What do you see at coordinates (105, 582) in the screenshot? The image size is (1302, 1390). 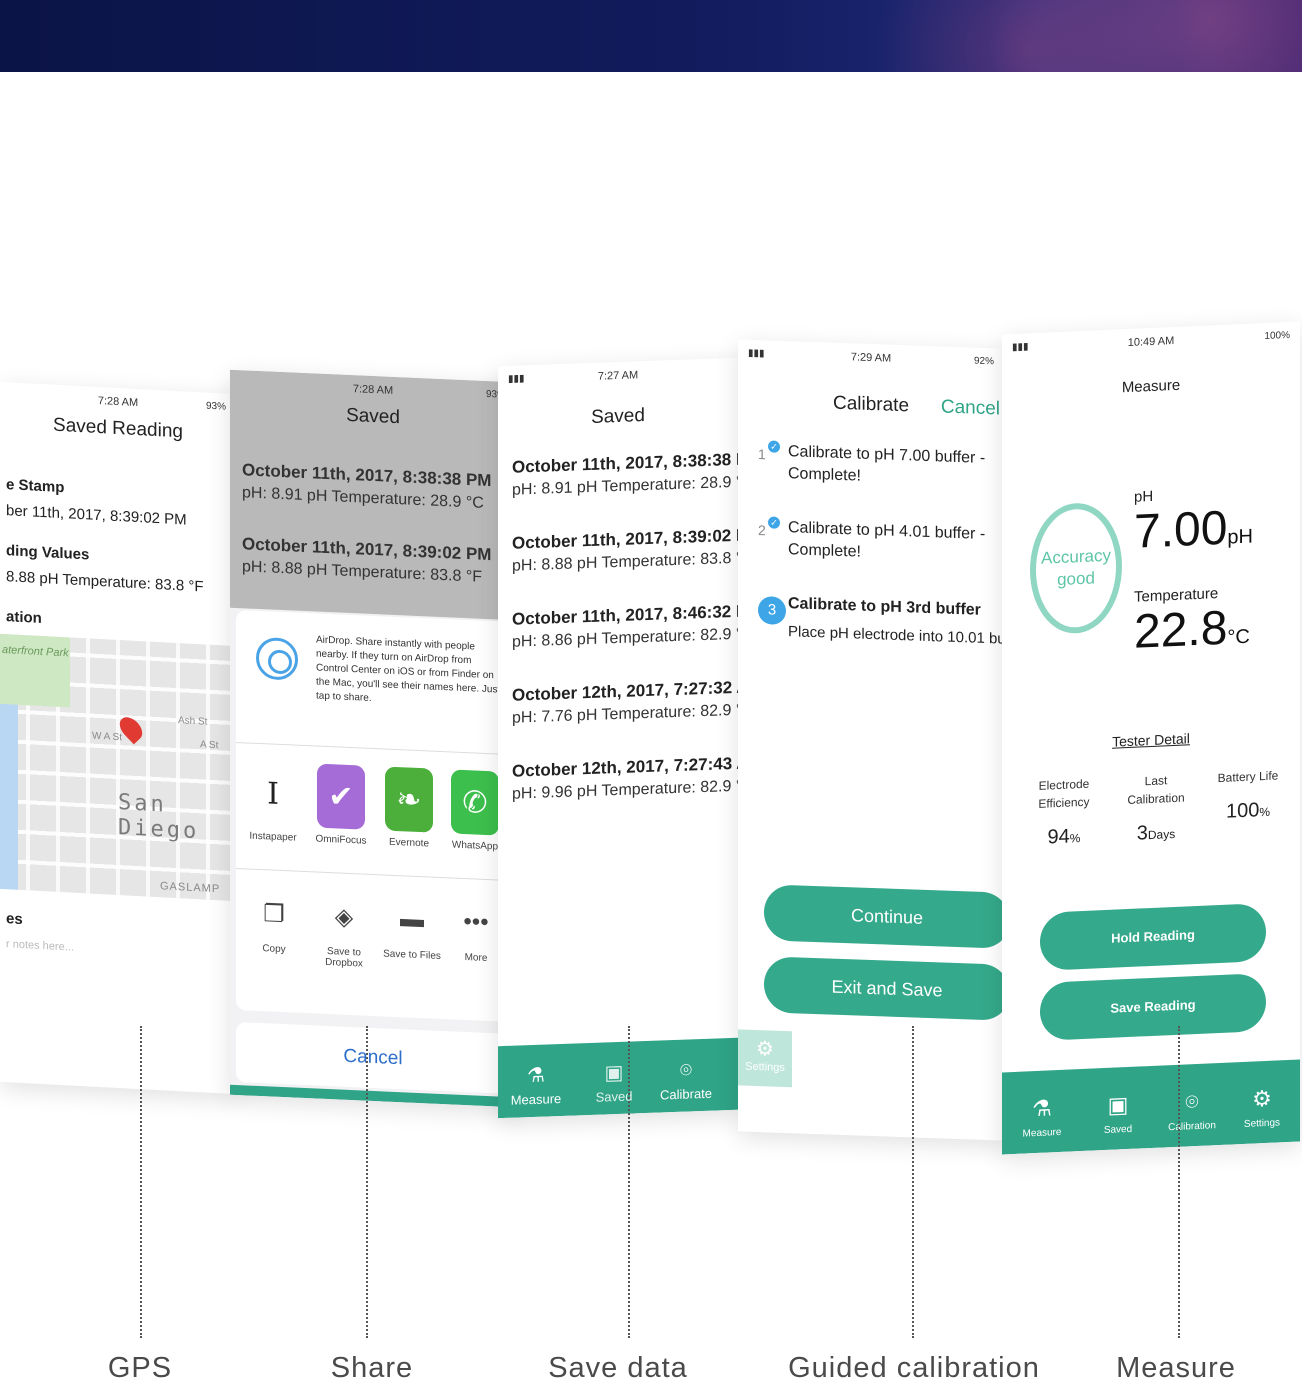 I see `reading-values-value: 8.88 pH Temperature: 83.8 °F` at bounding box center [105, 582].